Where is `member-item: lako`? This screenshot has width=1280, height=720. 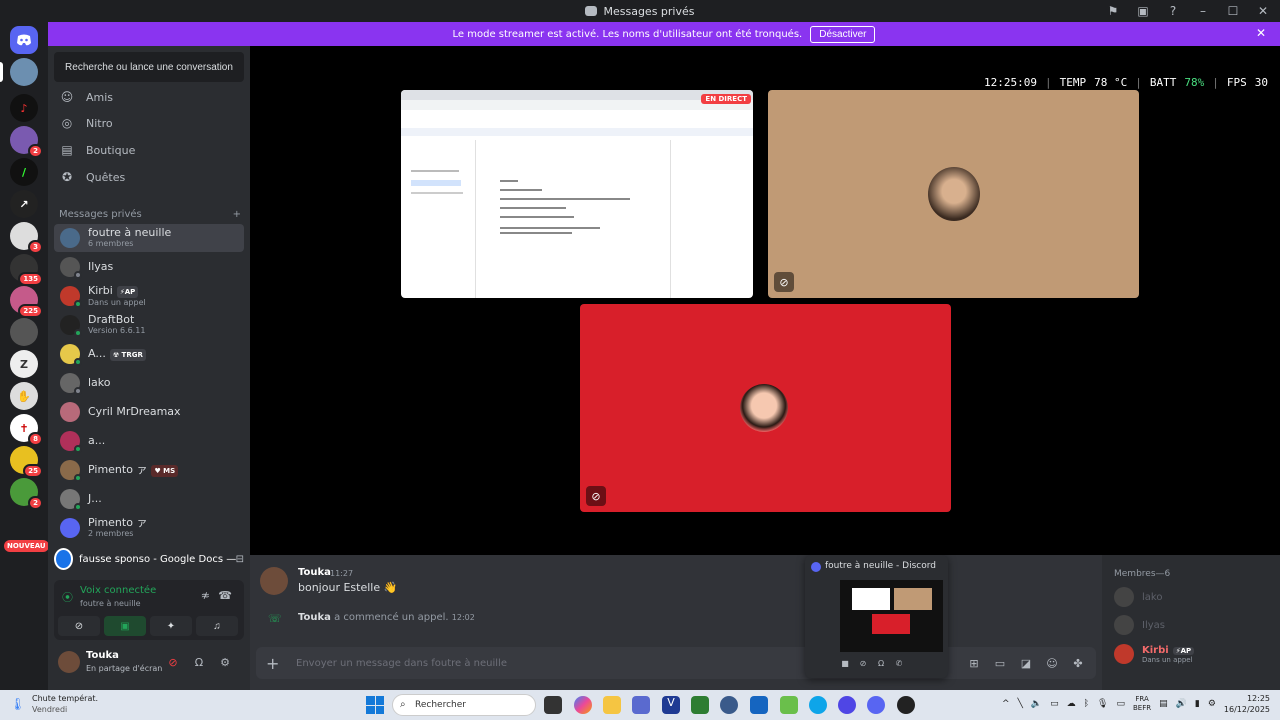 member-item: lako is located at coordinates (1194, 597).